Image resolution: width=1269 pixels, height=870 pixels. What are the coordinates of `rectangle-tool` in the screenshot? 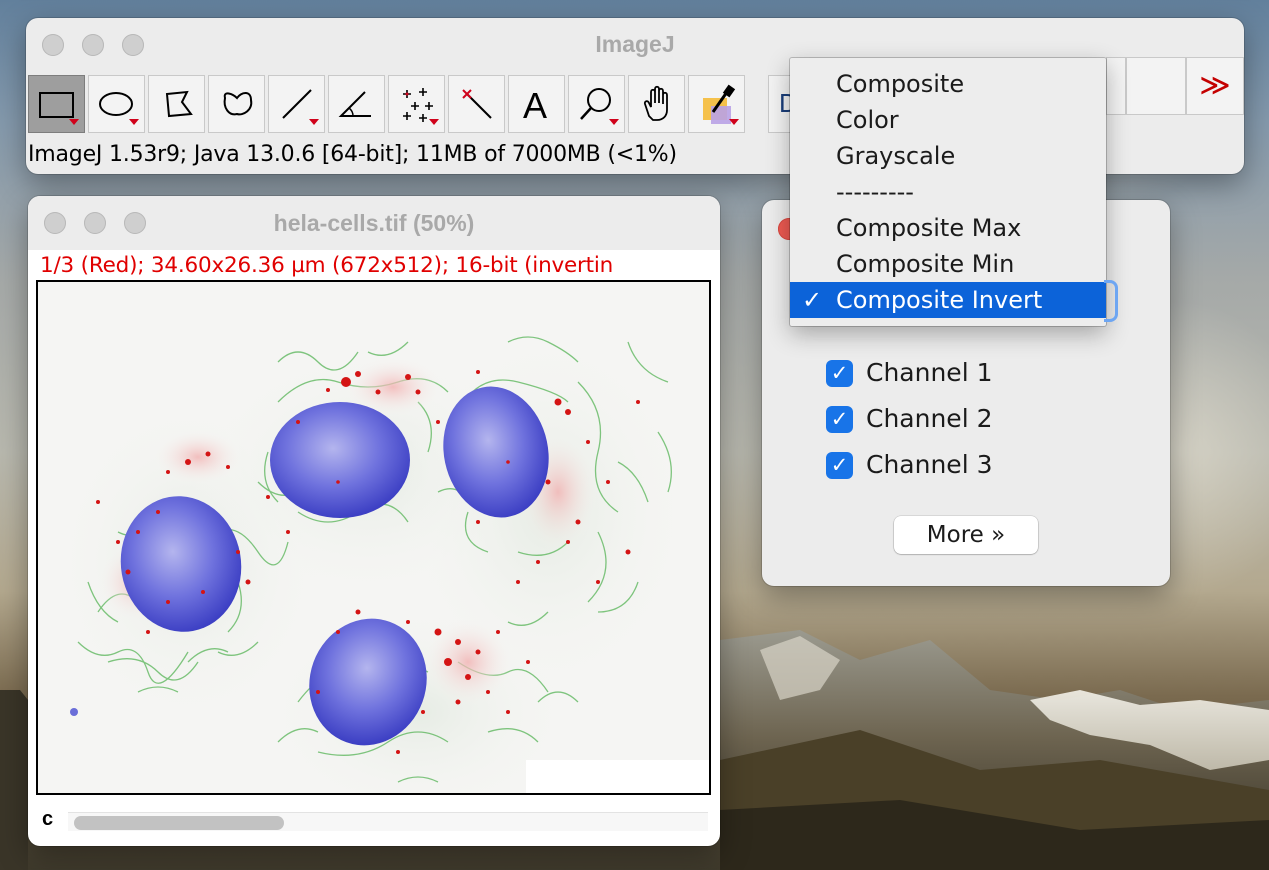 It's located at (56, 104).